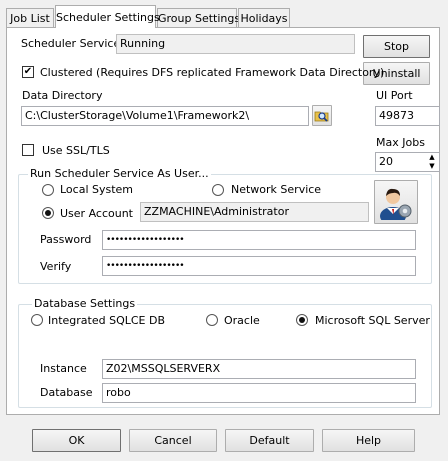  What do you see at coordinates (407, 116) in the screenshot?
I see `ui-port-input: 49873` at bounding box center [407, 116].